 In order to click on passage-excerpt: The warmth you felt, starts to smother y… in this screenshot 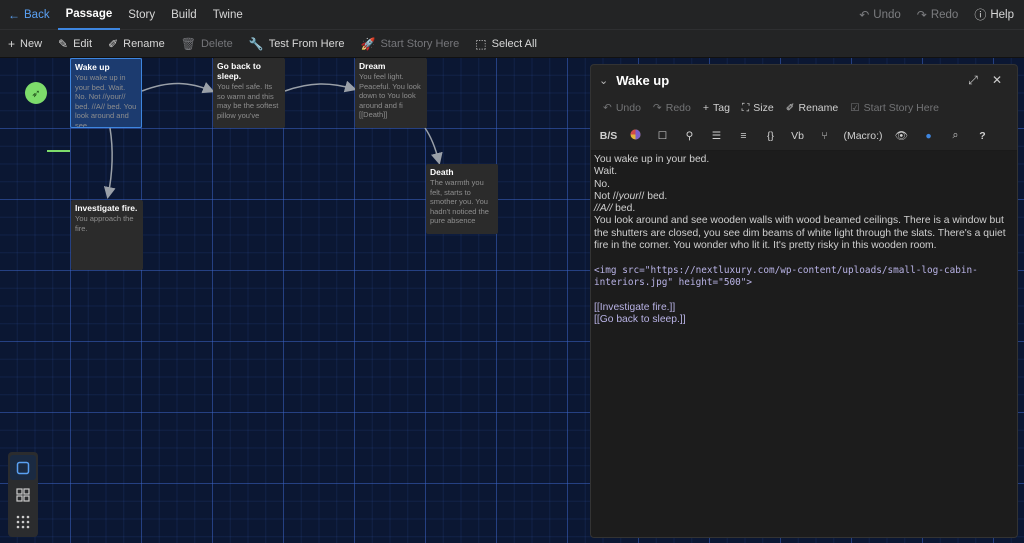, I will do `click(459, 201)`.